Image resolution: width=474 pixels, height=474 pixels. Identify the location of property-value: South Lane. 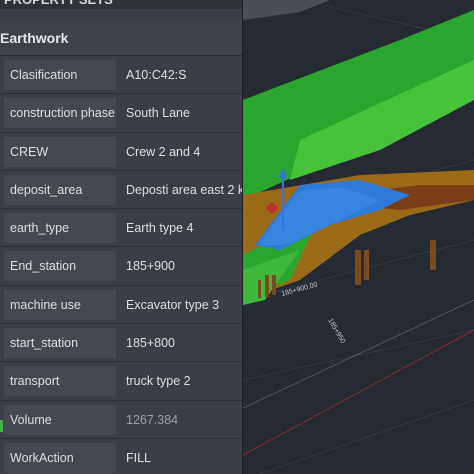
(181, 113).